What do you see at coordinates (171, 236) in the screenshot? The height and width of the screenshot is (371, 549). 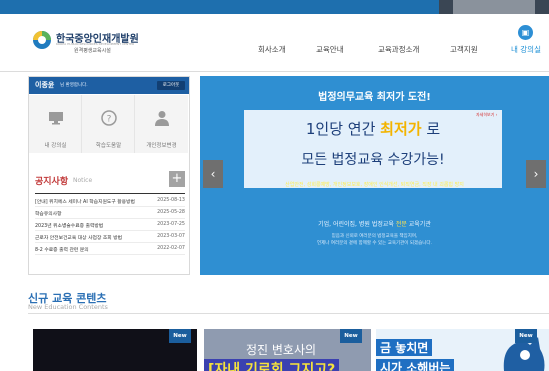 I see `notice-row-date: 2023-03-07` at bounding box center [171, 236].